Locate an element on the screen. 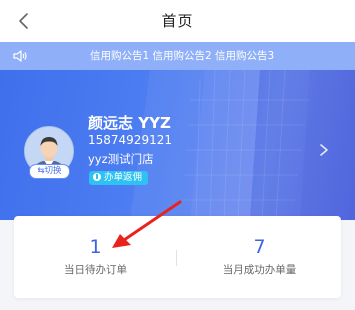 The image size is (355, 310). speaker-icon is located at coordinates (20, 56).